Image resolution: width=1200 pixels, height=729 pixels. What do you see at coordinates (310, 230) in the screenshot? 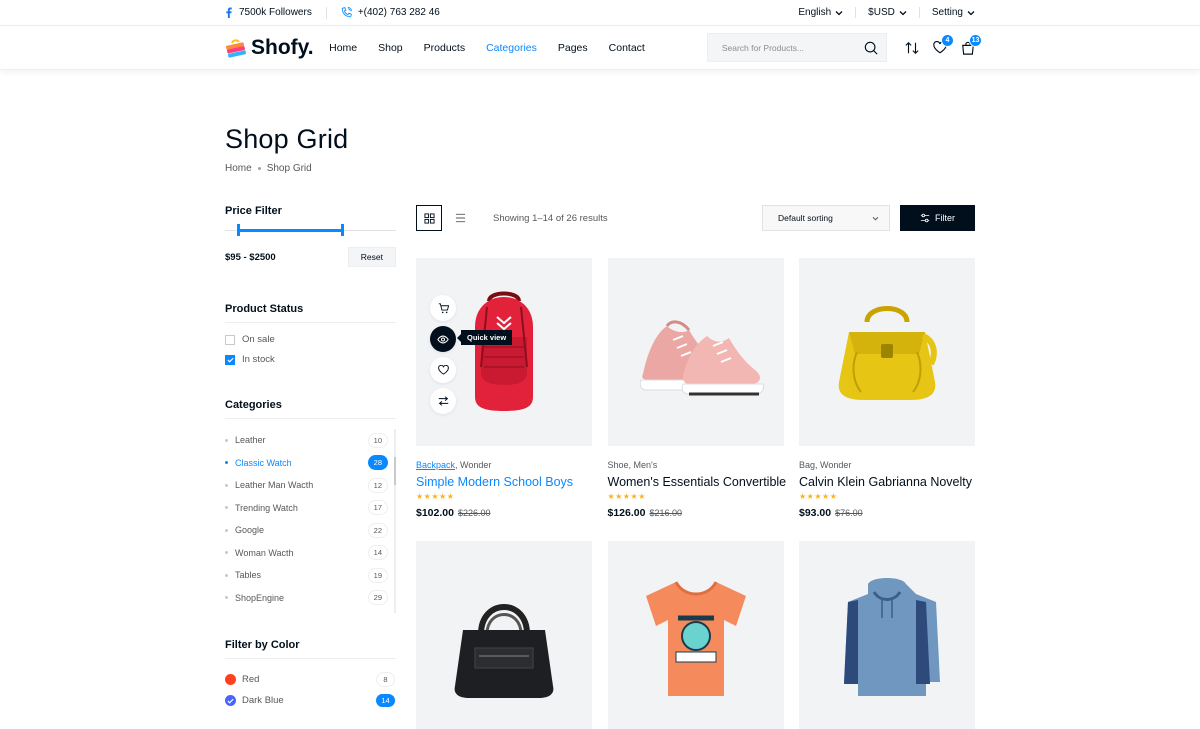
I see `price-range-slider` at bounding box center [310, 230].